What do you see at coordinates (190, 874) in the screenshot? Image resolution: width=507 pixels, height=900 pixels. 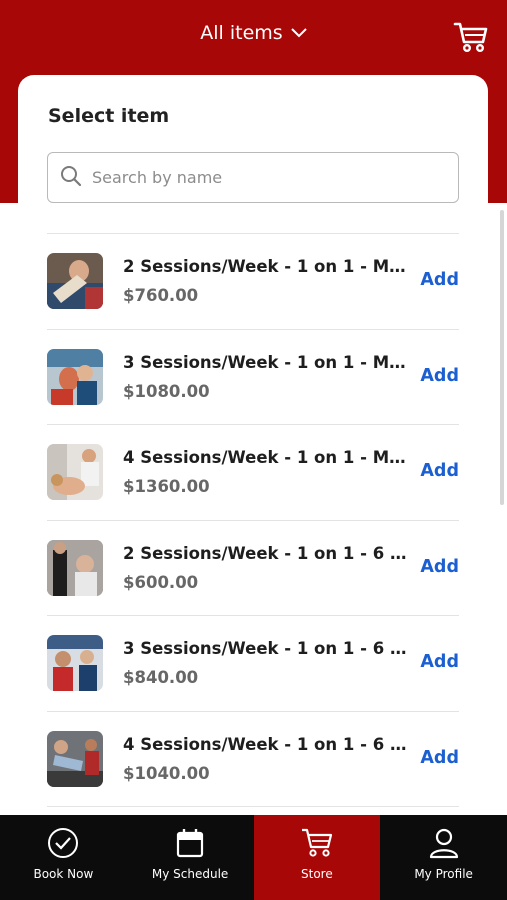 I see `nav-label: My Schedule` at bounding box center [190, 874].